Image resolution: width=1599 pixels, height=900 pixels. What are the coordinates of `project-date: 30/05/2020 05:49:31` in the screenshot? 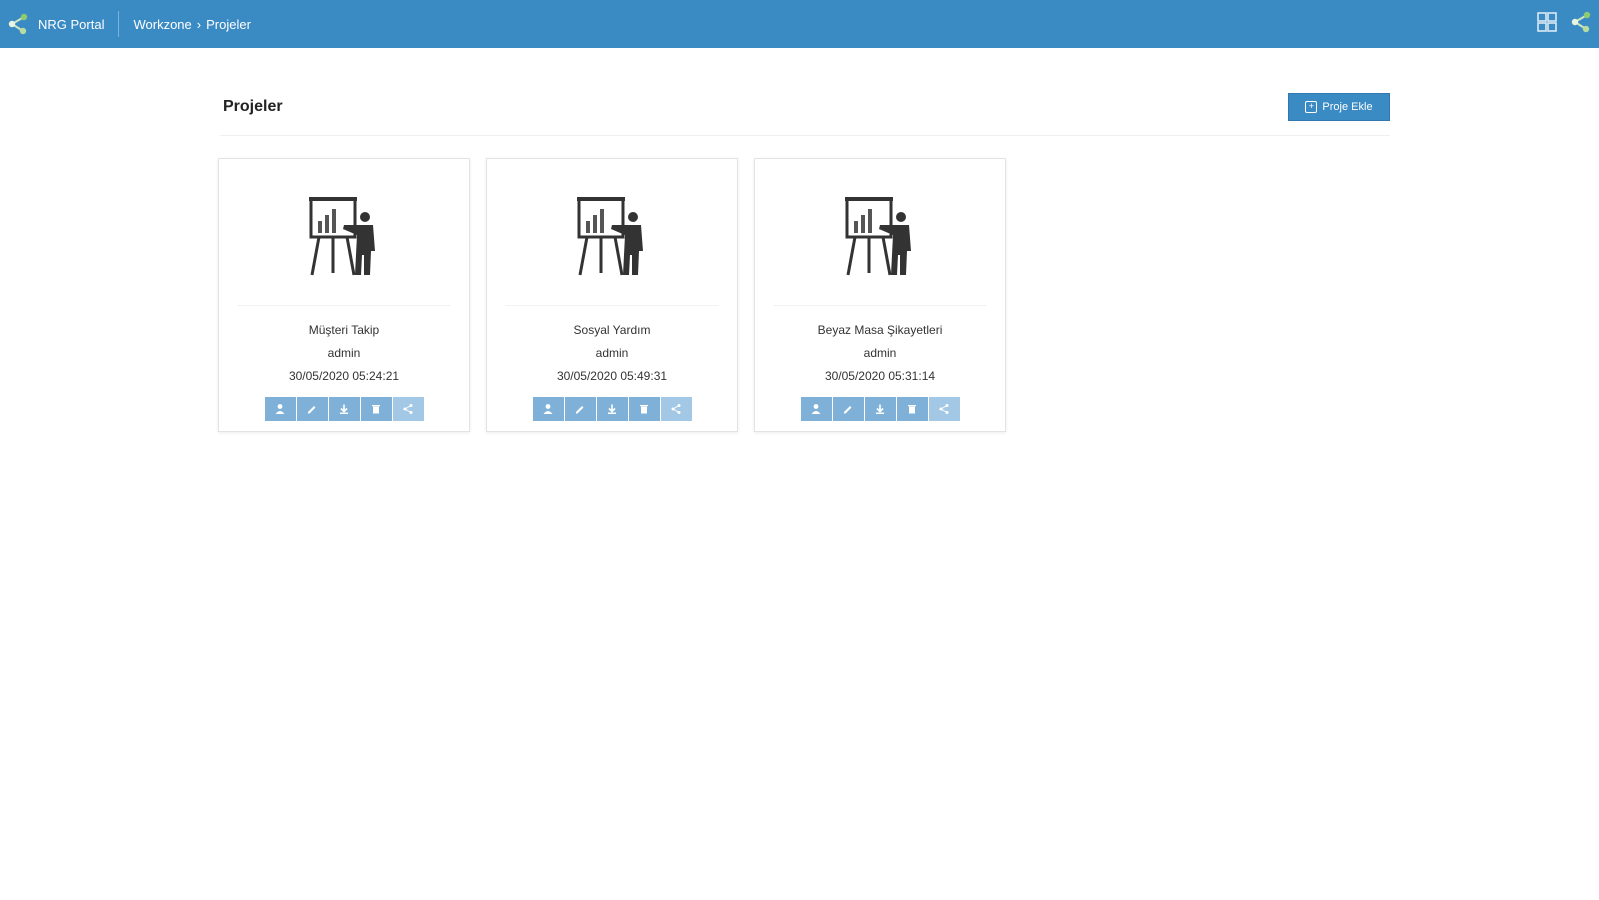 It's located at (612, 376).